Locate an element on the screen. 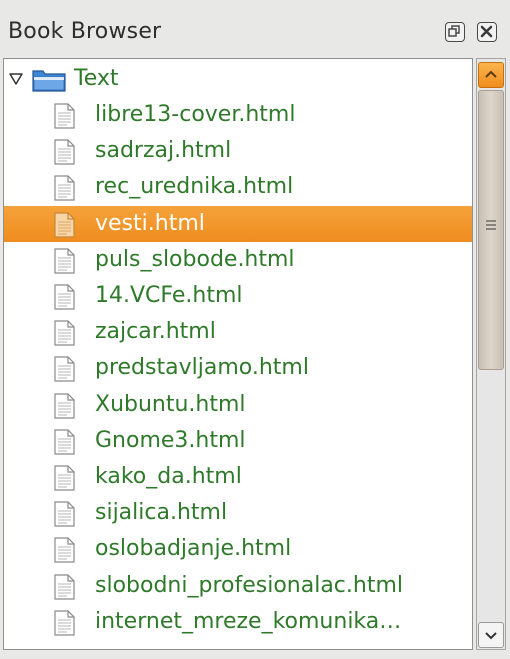 The height and width of the screenshot is (659, 510). tree-item-label: slobodni_profesionalac.html is located at coordinates (249, 585).